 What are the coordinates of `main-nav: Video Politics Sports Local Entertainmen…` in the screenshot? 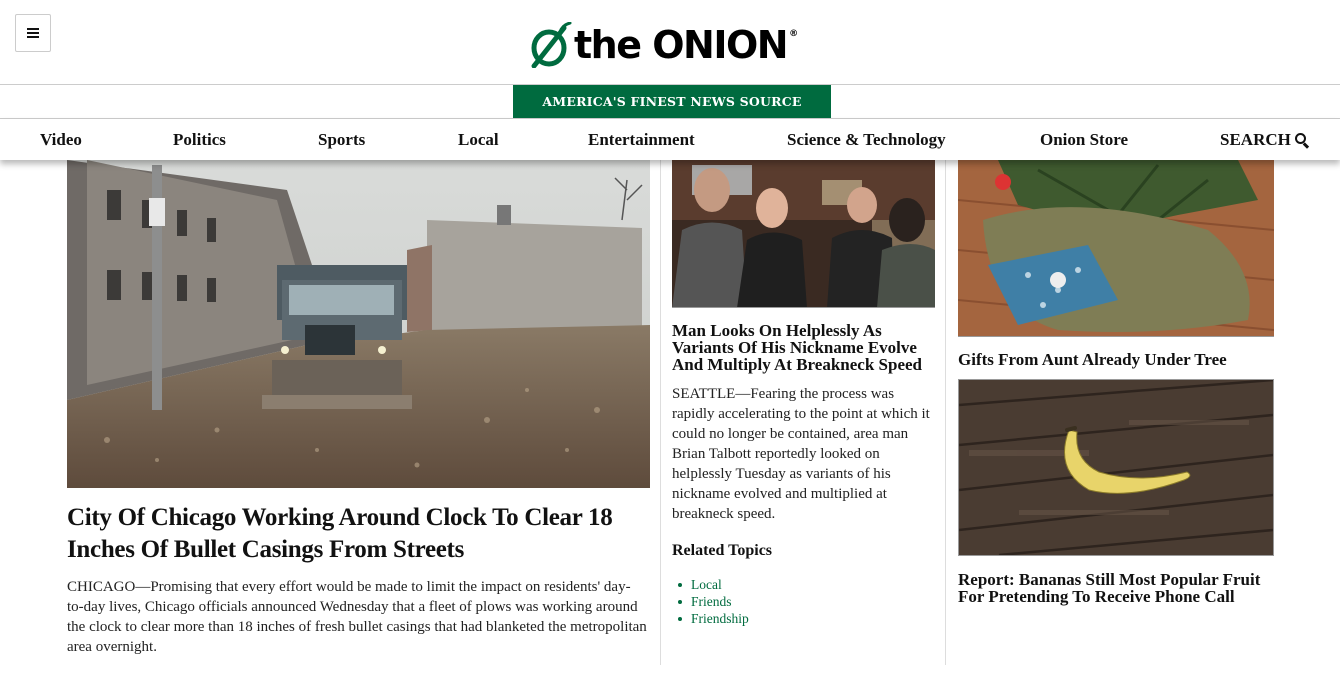 It's located at (670, 139).